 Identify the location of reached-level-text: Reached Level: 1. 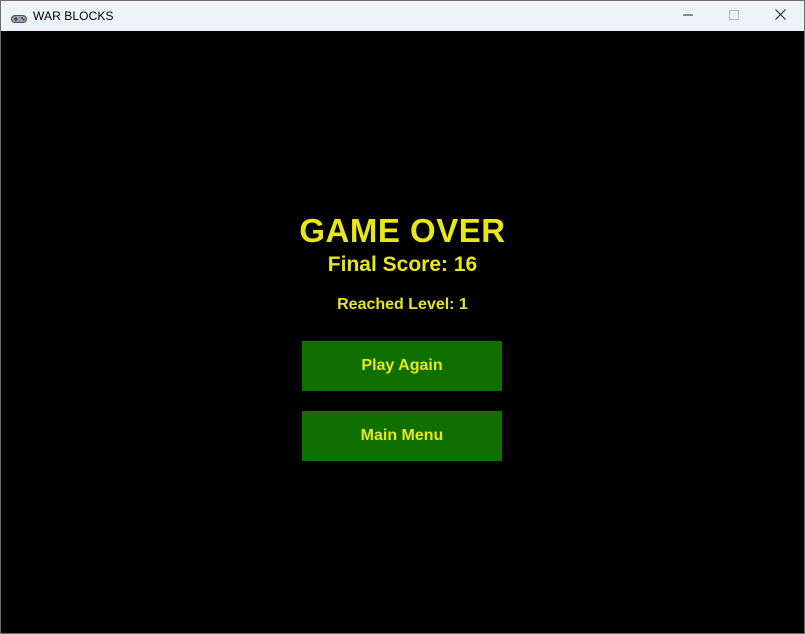
(402, 304).